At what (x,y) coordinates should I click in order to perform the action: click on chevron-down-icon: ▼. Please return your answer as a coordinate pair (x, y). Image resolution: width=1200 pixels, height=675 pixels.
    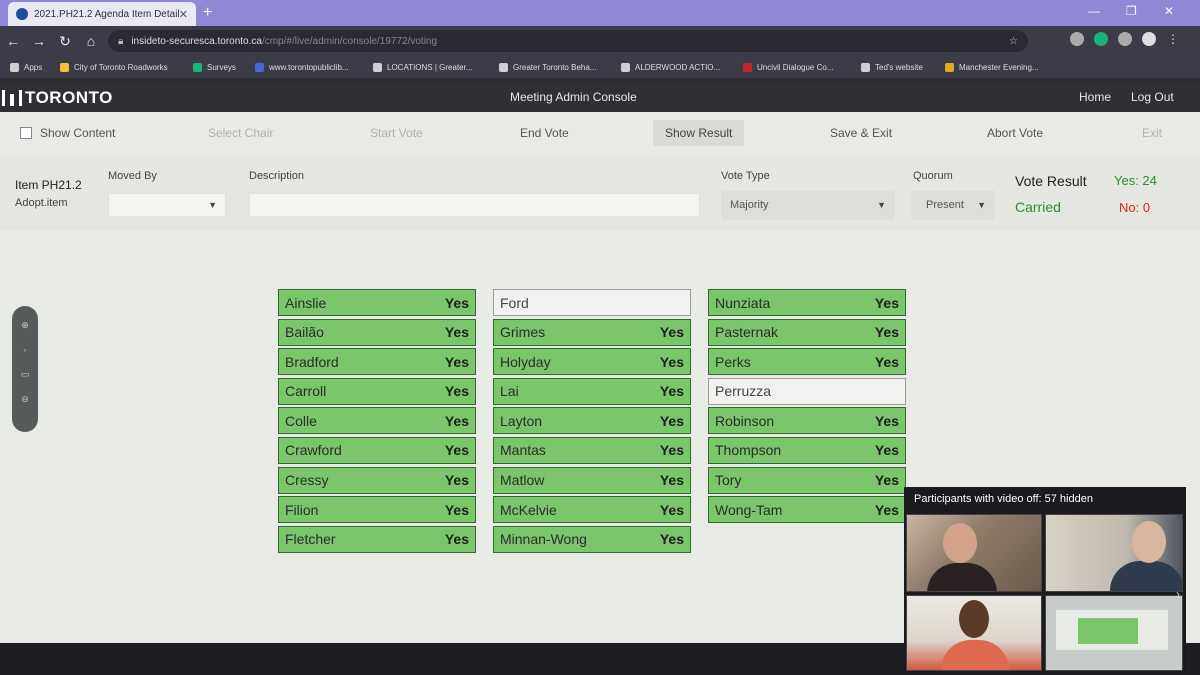
    Looking at the image, I should click on (981, 205).